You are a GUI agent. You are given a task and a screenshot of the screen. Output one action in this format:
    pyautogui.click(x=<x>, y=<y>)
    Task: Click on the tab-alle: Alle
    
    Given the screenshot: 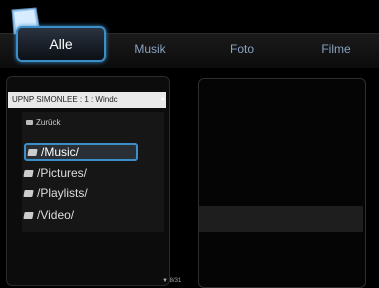 What is the action you would take?
    pyautogui.click(x=61, y=44)
    